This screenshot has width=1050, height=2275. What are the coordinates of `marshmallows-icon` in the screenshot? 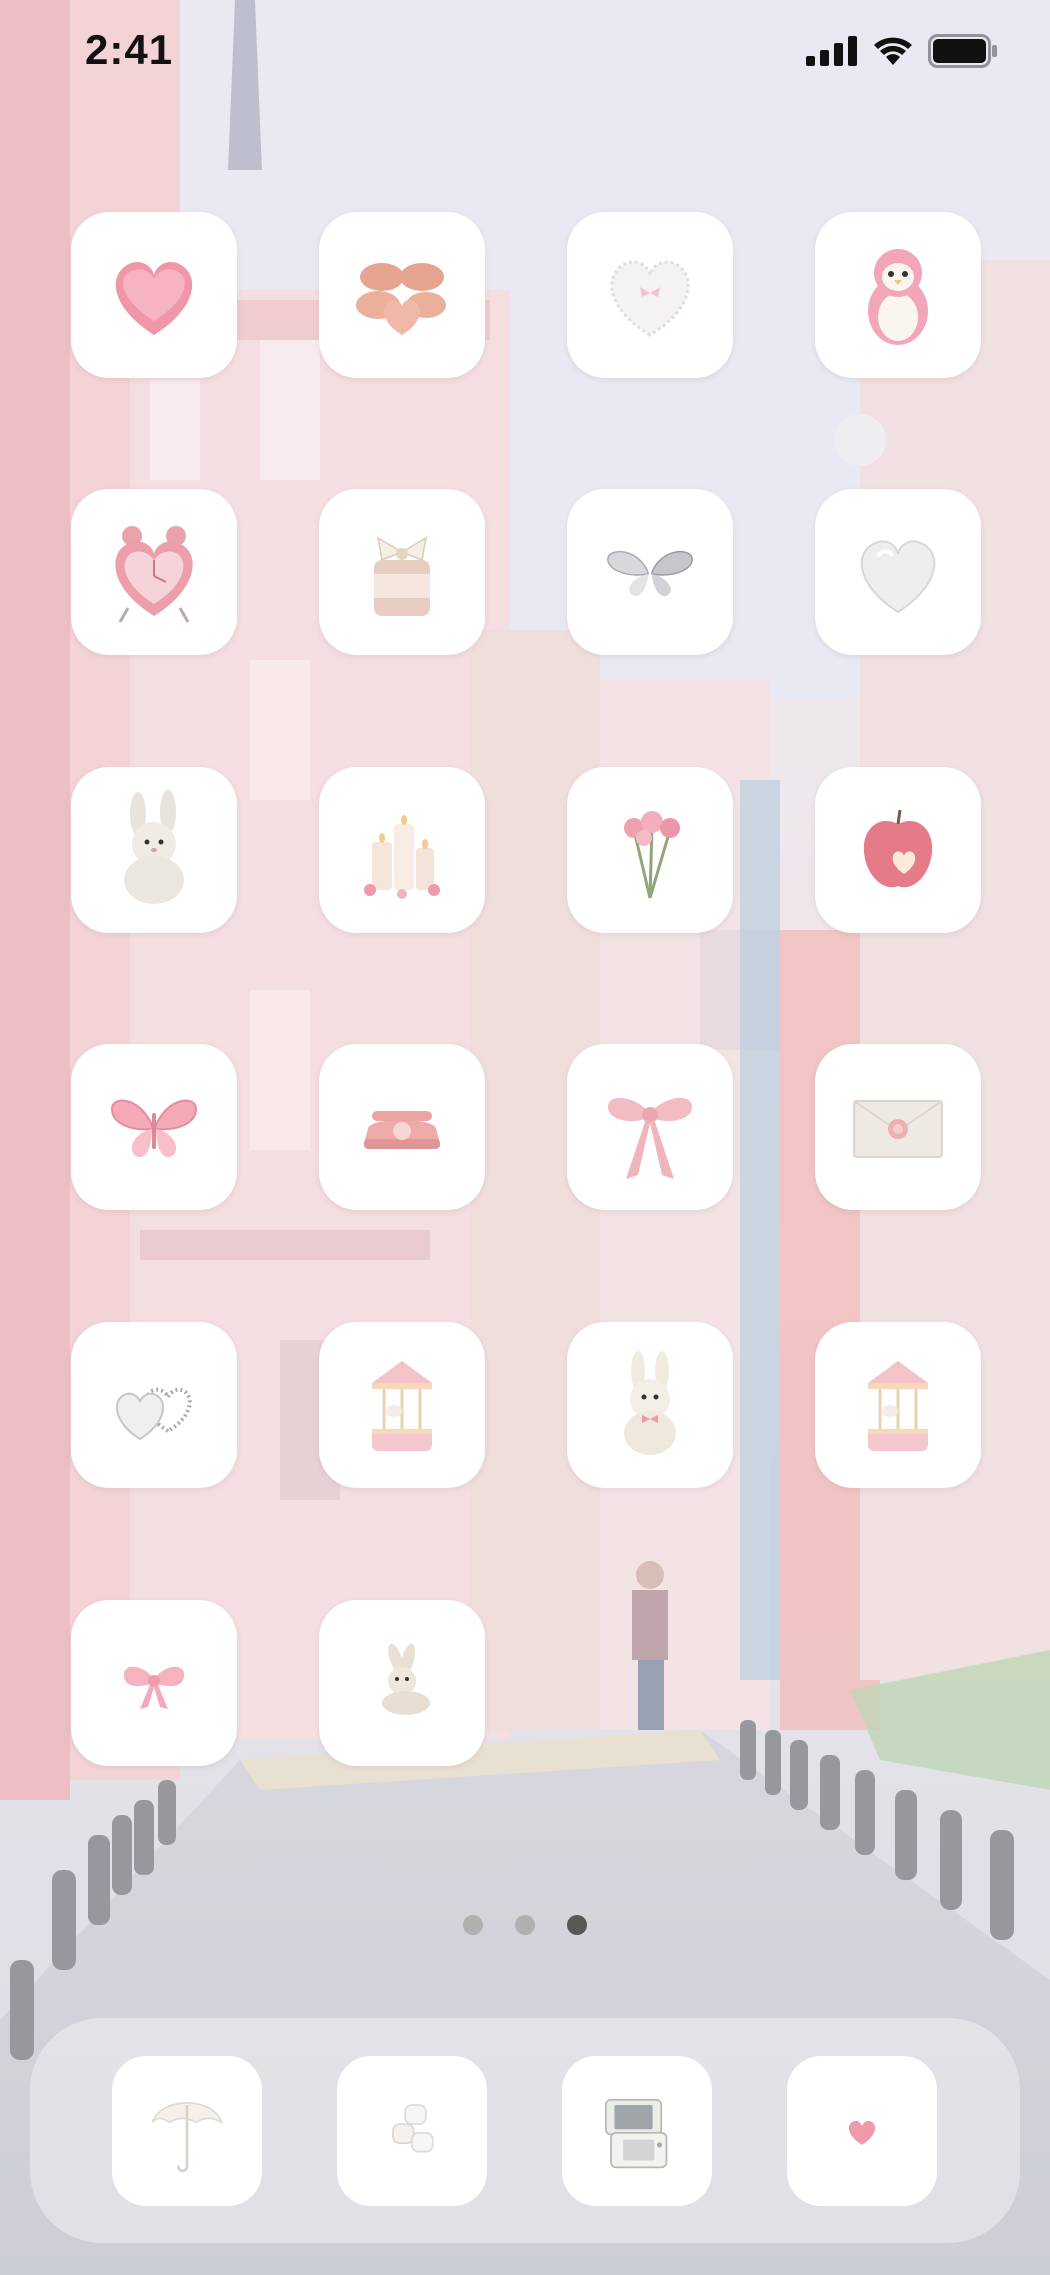 It's located at (413, 2128).